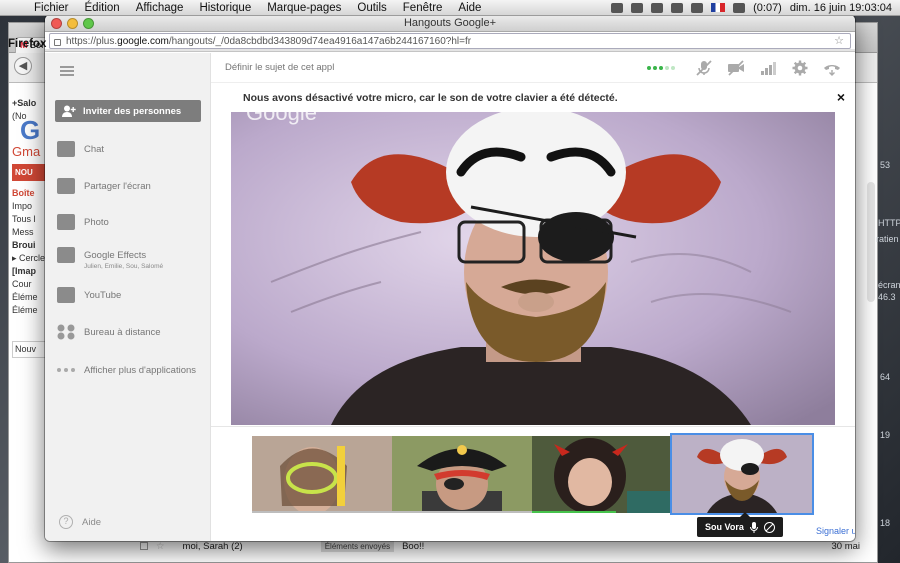 The width and height of the screenshot is (900, 563). What do you see at coordinates (144, 546) in the screenshot?
I see `mail-checkbox` at bounding box center [144, 546].